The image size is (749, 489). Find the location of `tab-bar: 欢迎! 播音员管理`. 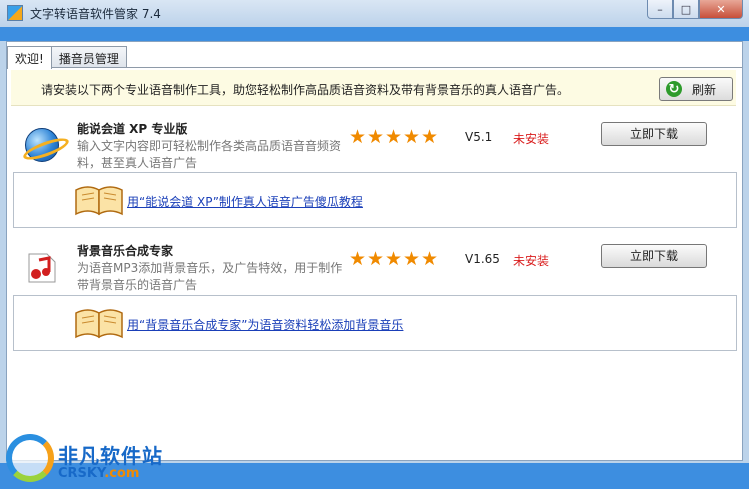

tab-bar: 欢迎! 播音员管理 is located at coordinates (67, 57).